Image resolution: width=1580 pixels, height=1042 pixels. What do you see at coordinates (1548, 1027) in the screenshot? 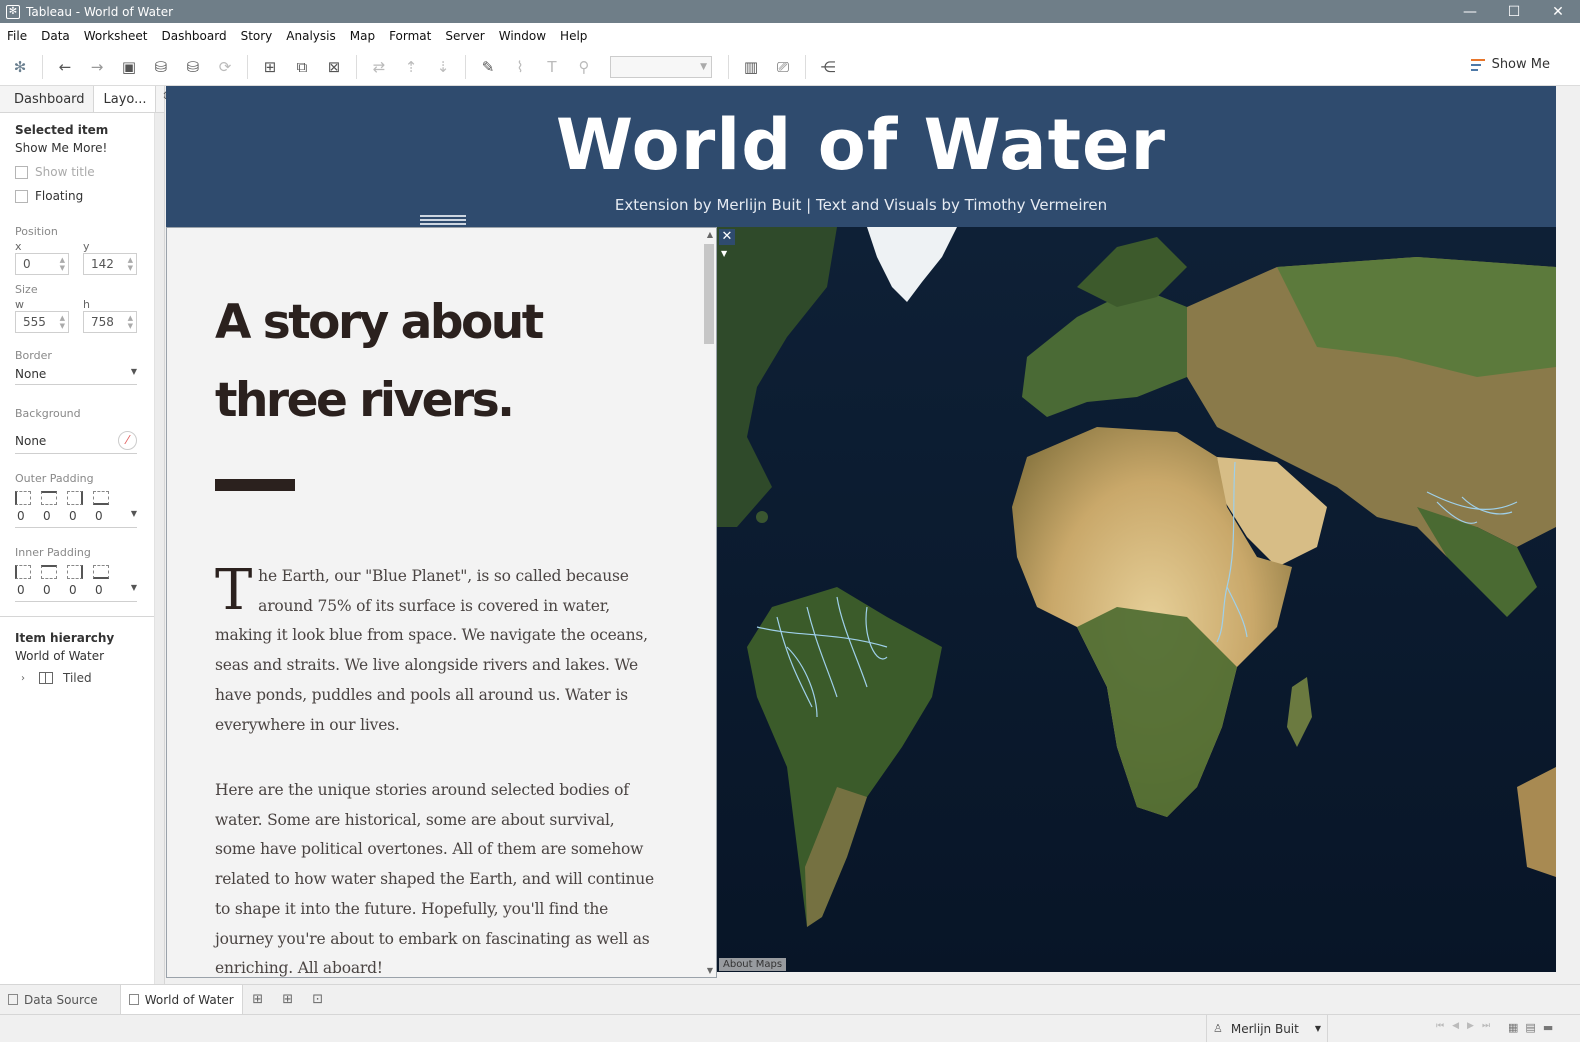
I see `tabs-view-icon: ▬` at bounding box center [1548, 1027].